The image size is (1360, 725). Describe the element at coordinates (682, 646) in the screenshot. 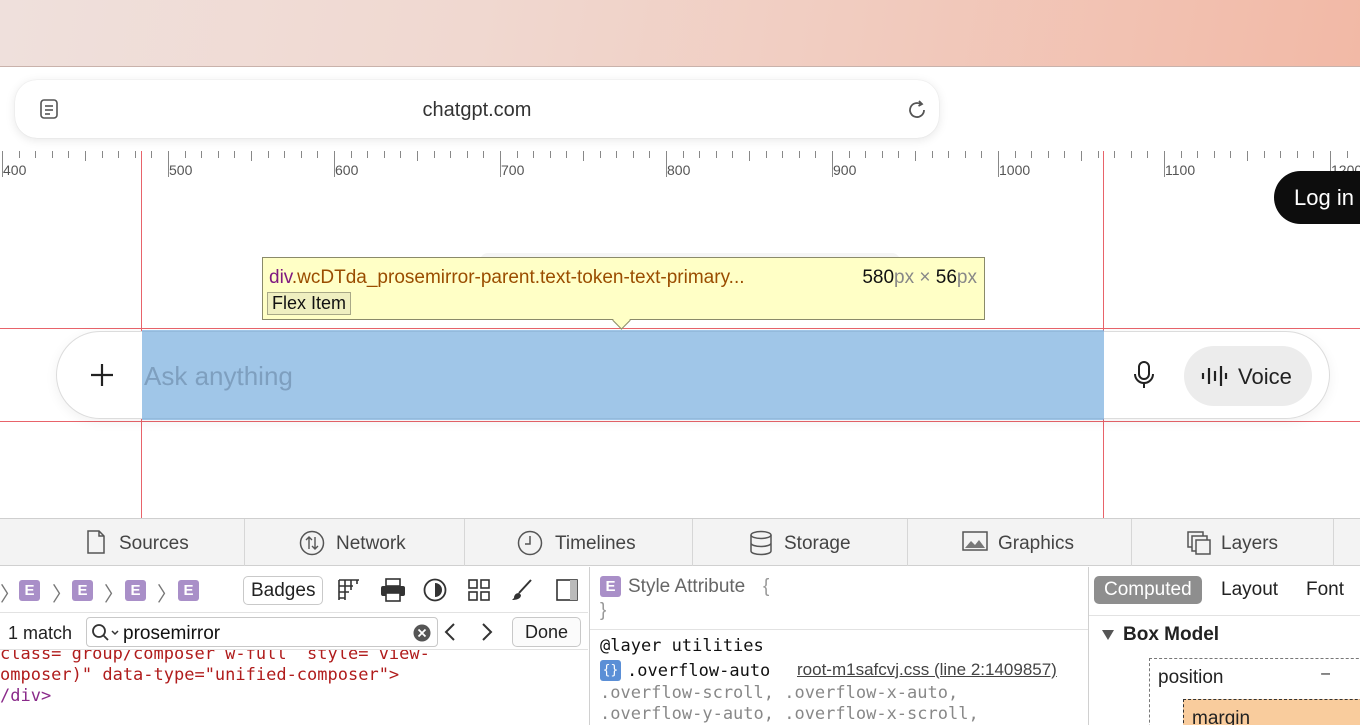

I see `layer-rule: @layer utilities` at that location.